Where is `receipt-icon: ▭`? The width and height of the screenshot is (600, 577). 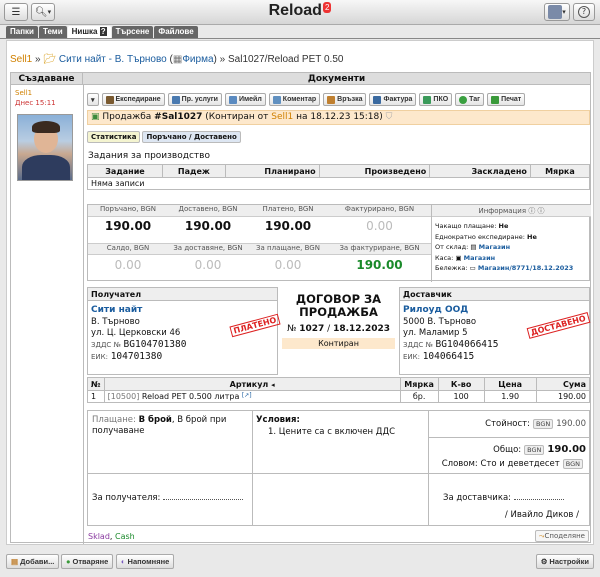 receipt-icon: ▭ is located at coordinates (472, 268).